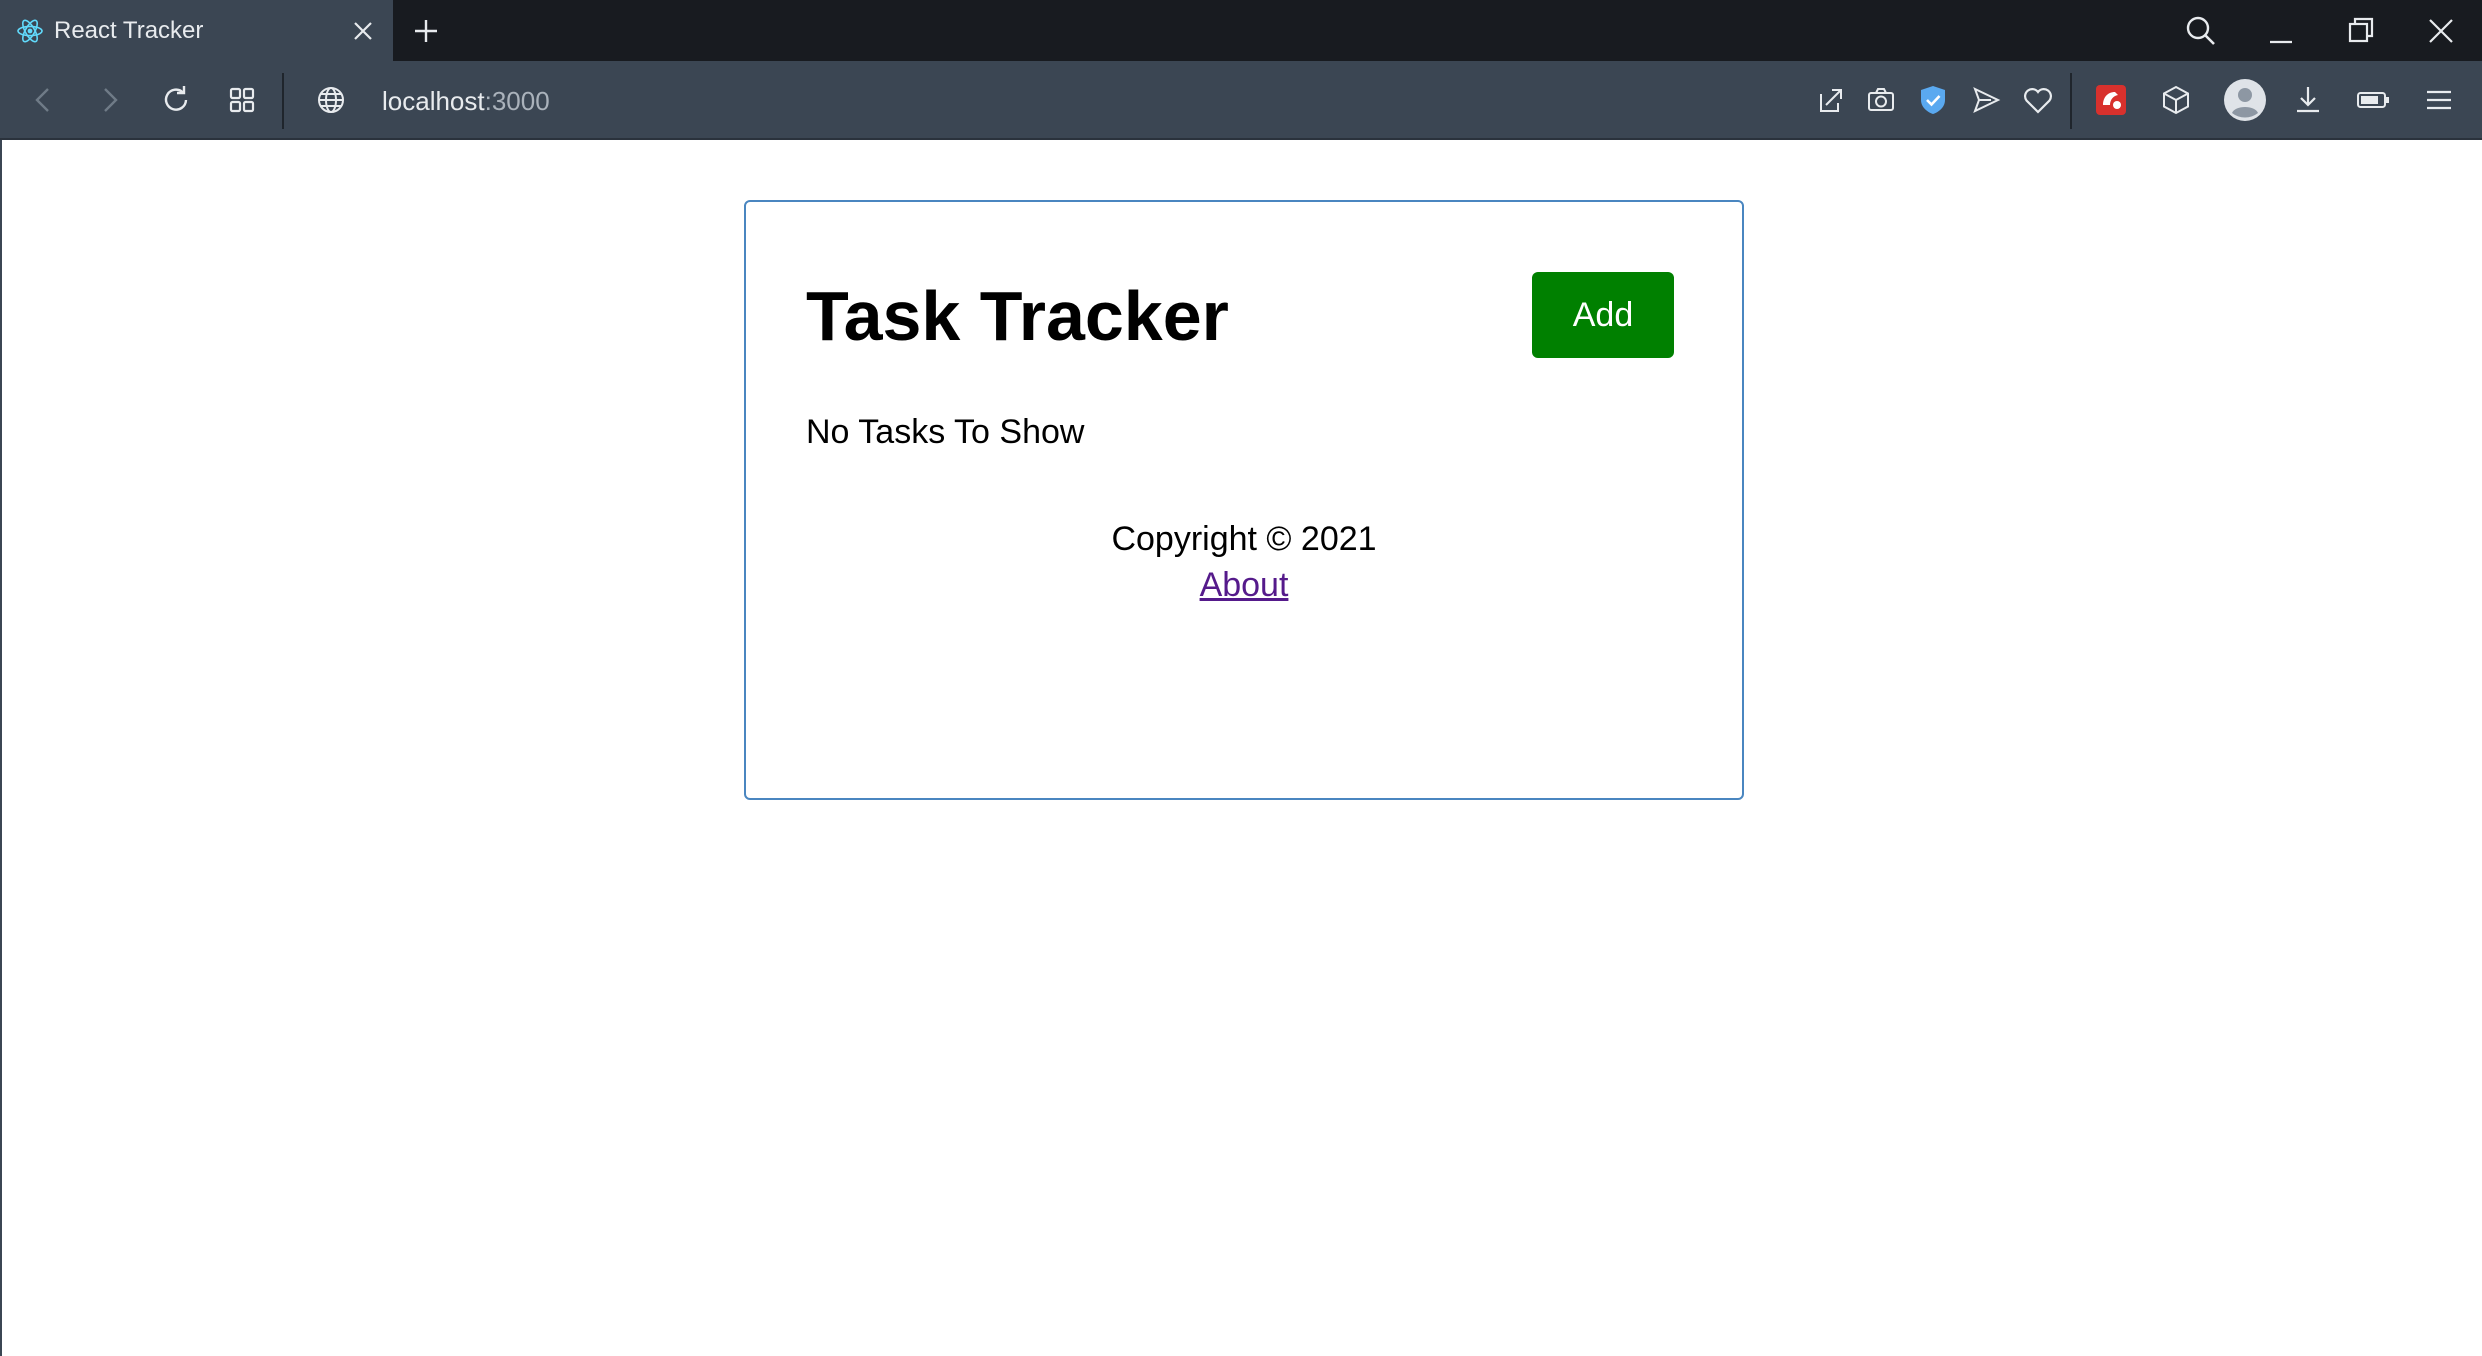 The image size is (2482, 1356). What do you see at coordinates (945, 432) in the screenshot?
I see `empty-tasks-message: No Tasks To Show` at bounding box center [945, 432].